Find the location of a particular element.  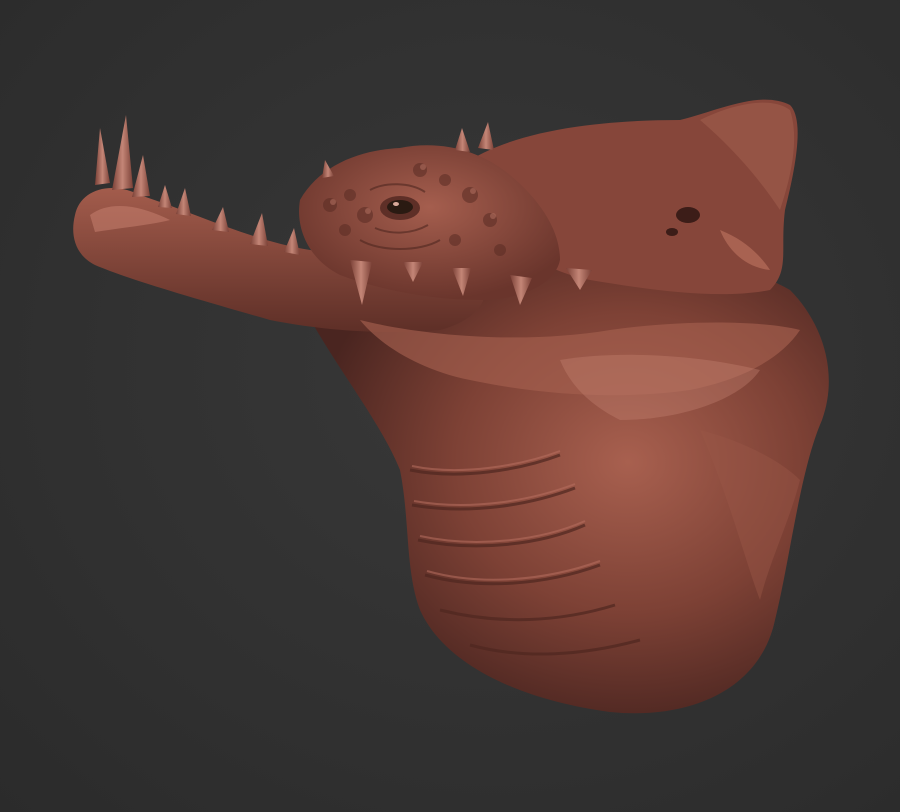

crest-hole is located at coordinates (688, 215).